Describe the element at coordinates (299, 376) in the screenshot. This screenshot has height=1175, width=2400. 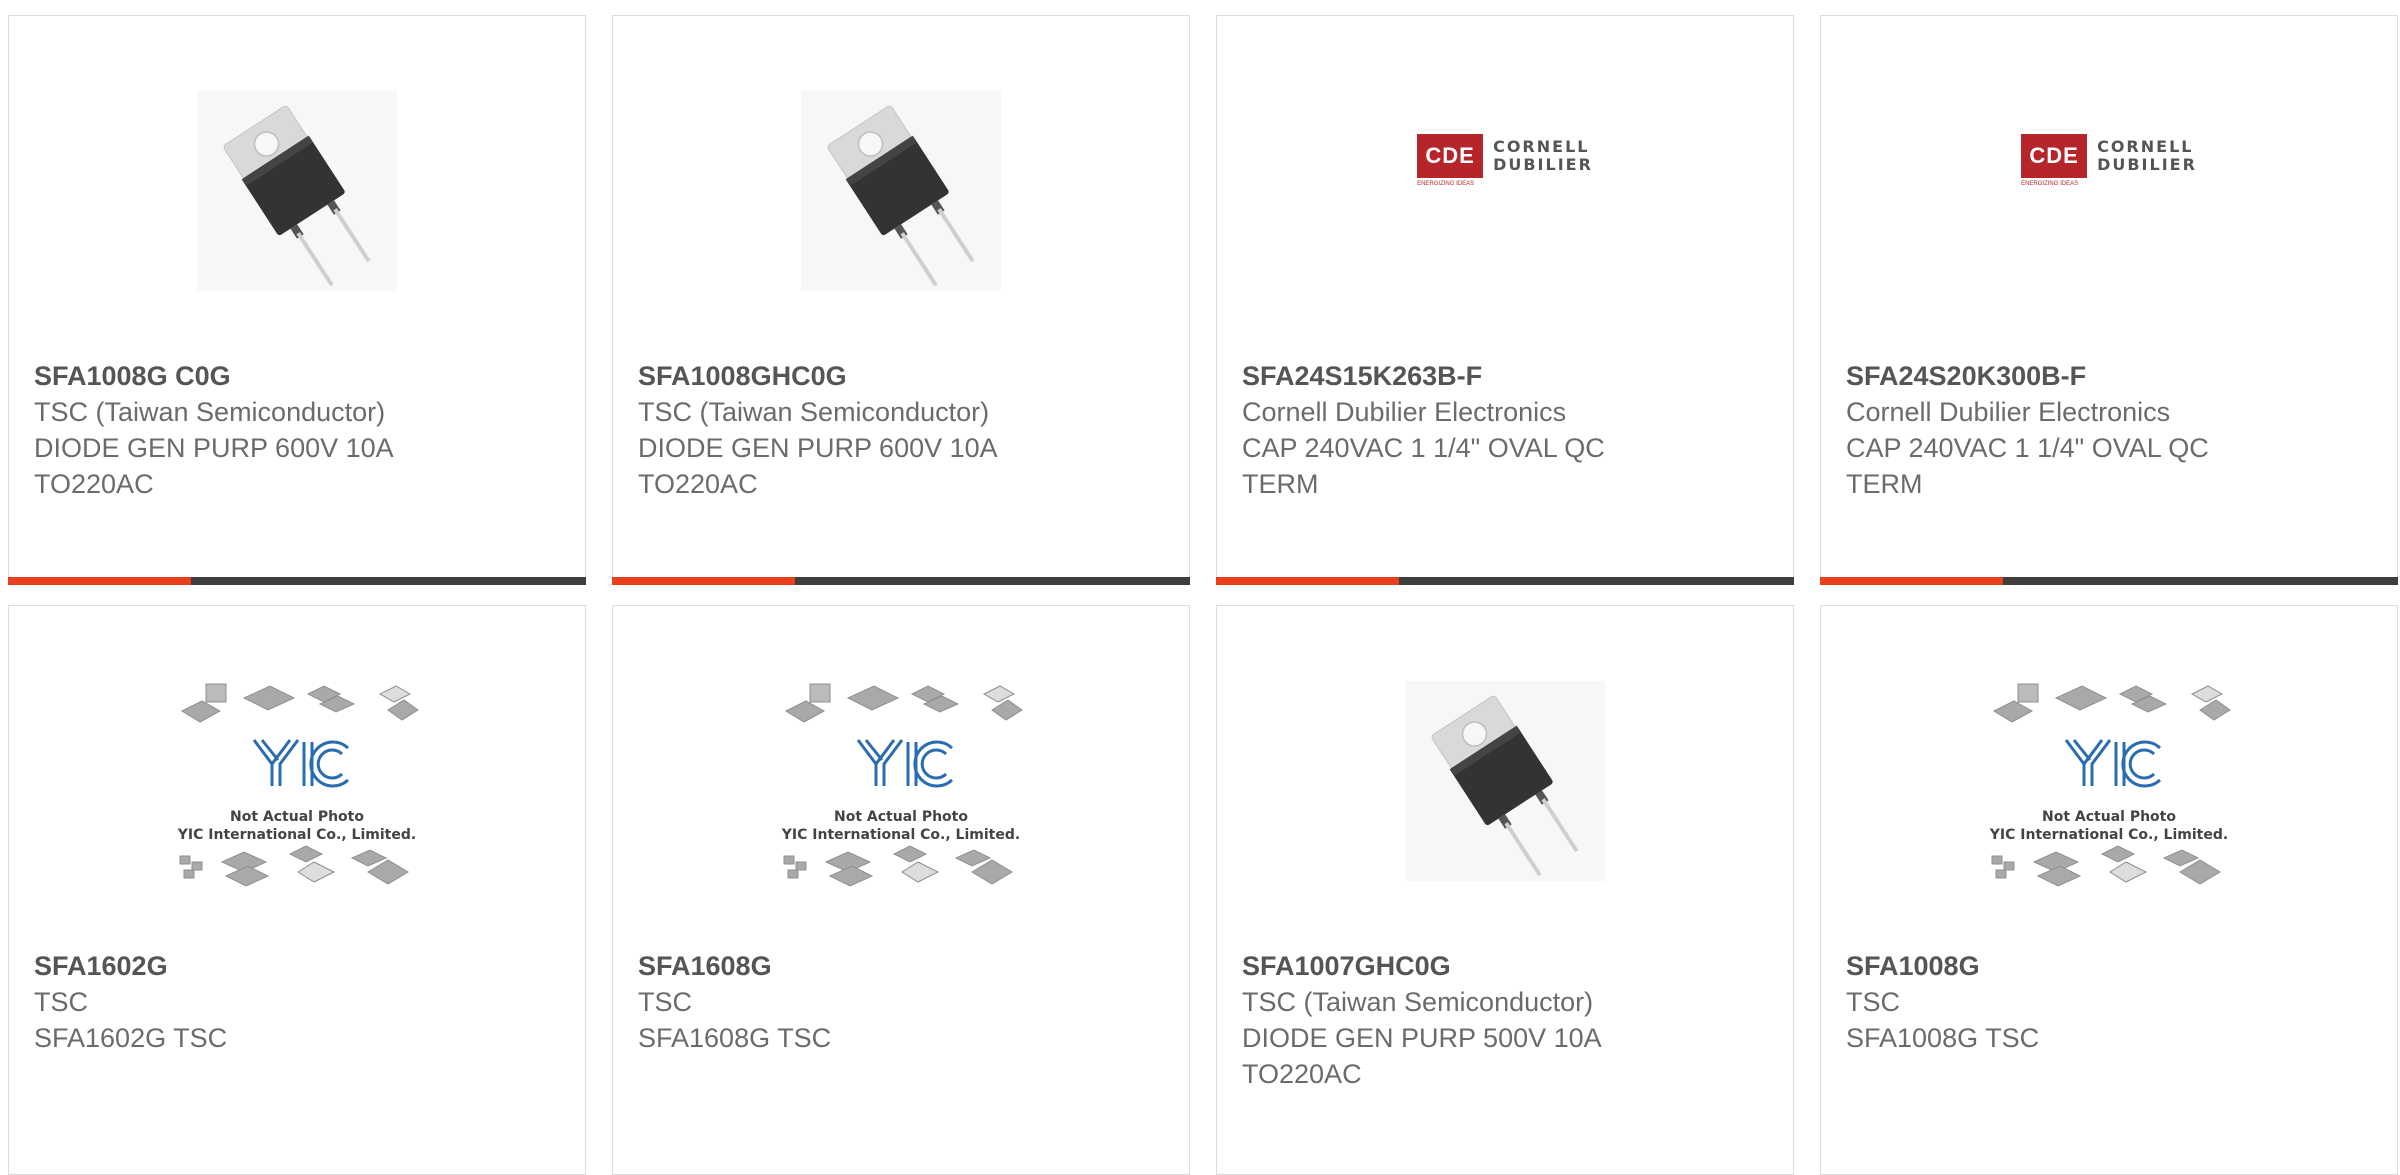
I see `part-number: SFA1008G C0G` at that location.